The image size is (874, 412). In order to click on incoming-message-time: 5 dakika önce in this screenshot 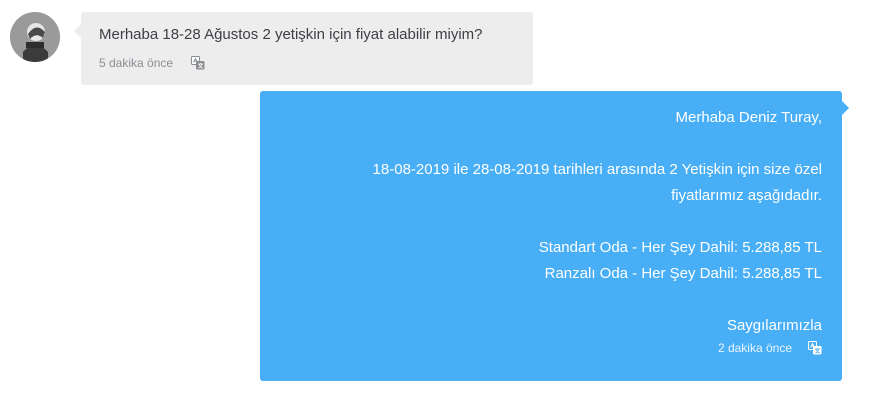, I will do `click(136, 63)`.